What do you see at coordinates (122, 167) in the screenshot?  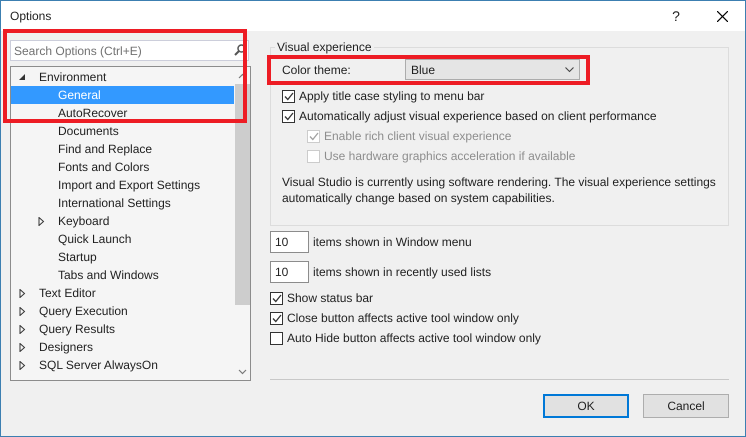 I see `tree-item: Fonts and Colors` at bounding box center [122, 167].